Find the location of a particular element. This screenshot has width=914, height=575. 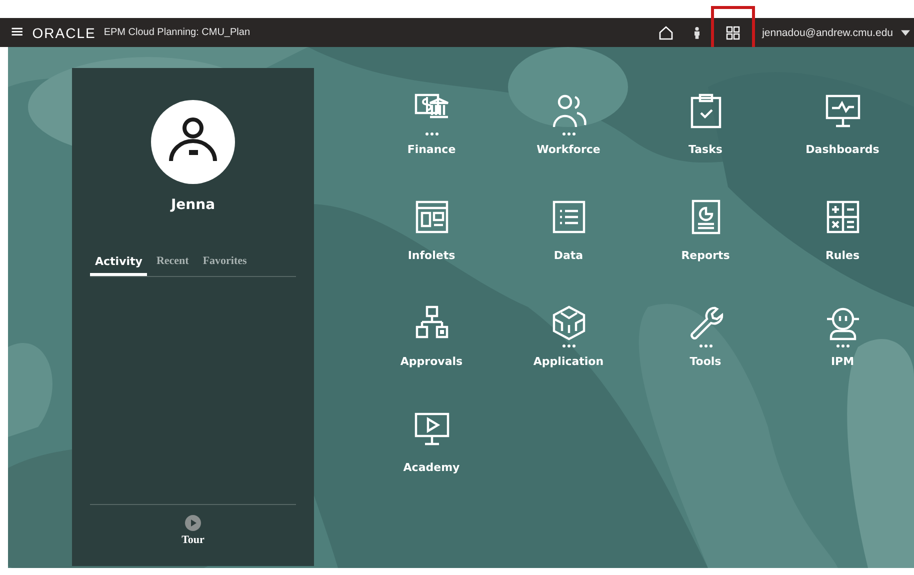

card-link: Data is located at coordinates (569, 255).